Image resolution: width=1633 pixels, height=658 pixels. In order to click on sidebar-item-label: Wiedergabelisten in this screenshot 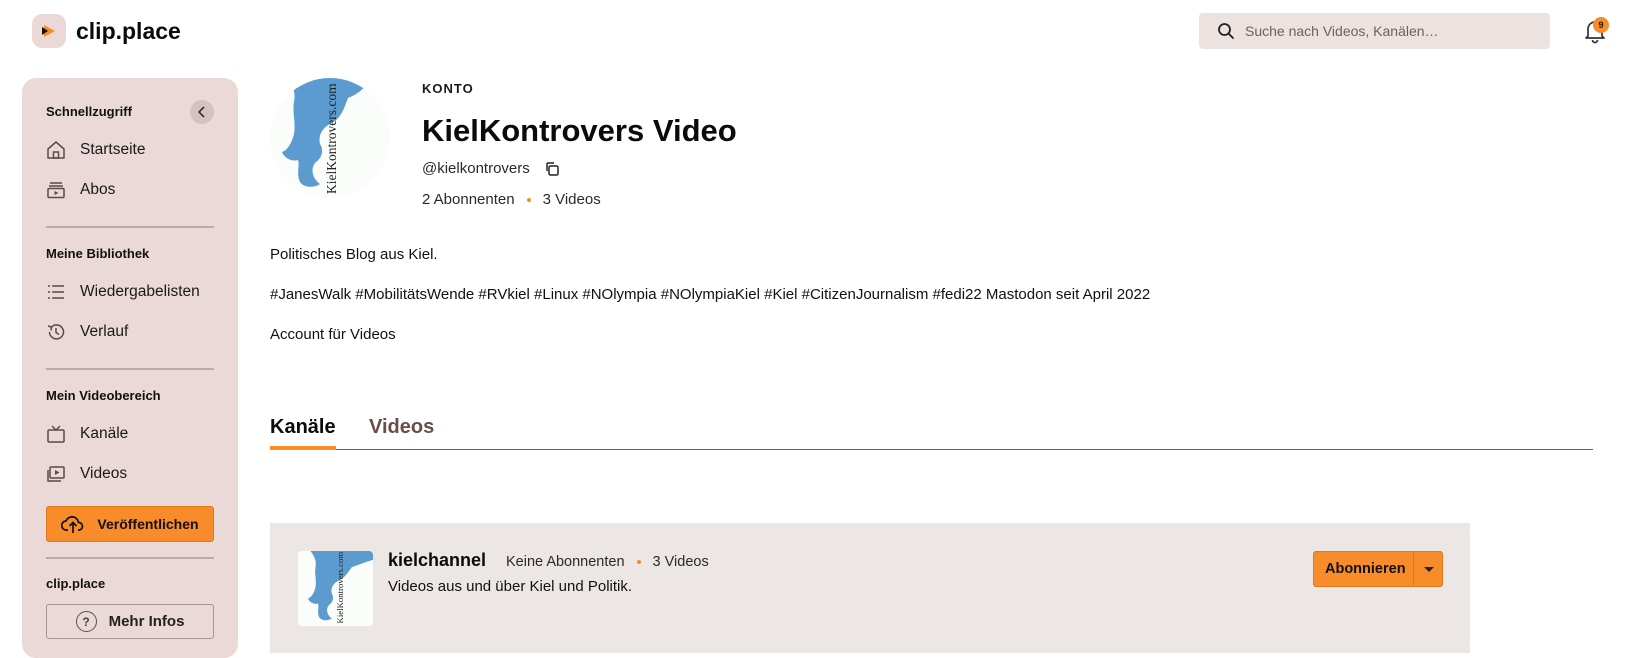, I will do `click(140, 291)`.